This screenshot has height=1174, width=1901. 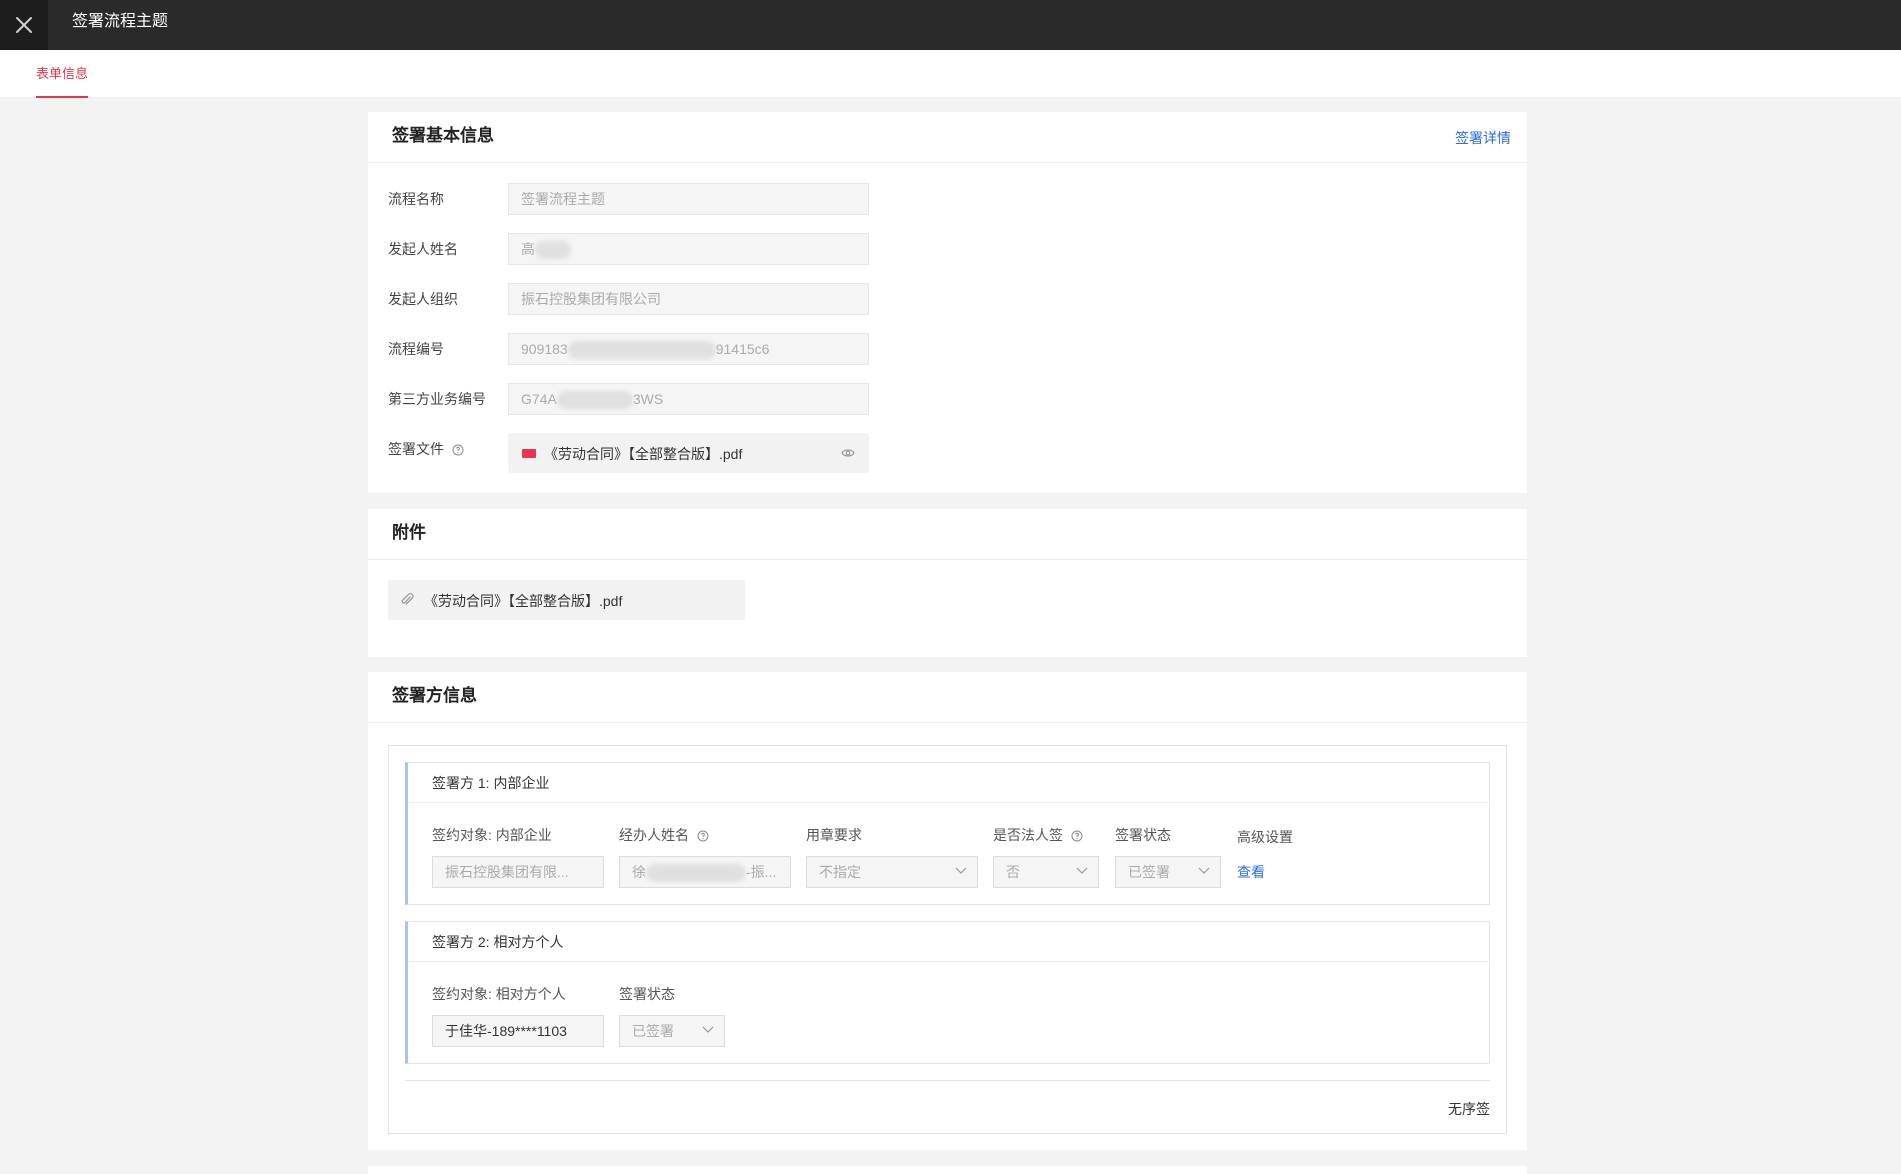 What do you see at coordinates (499, 994) in the screenshot?
I see `target-label: 签约对象: 相对方个人` at bounding box center [499, 994].